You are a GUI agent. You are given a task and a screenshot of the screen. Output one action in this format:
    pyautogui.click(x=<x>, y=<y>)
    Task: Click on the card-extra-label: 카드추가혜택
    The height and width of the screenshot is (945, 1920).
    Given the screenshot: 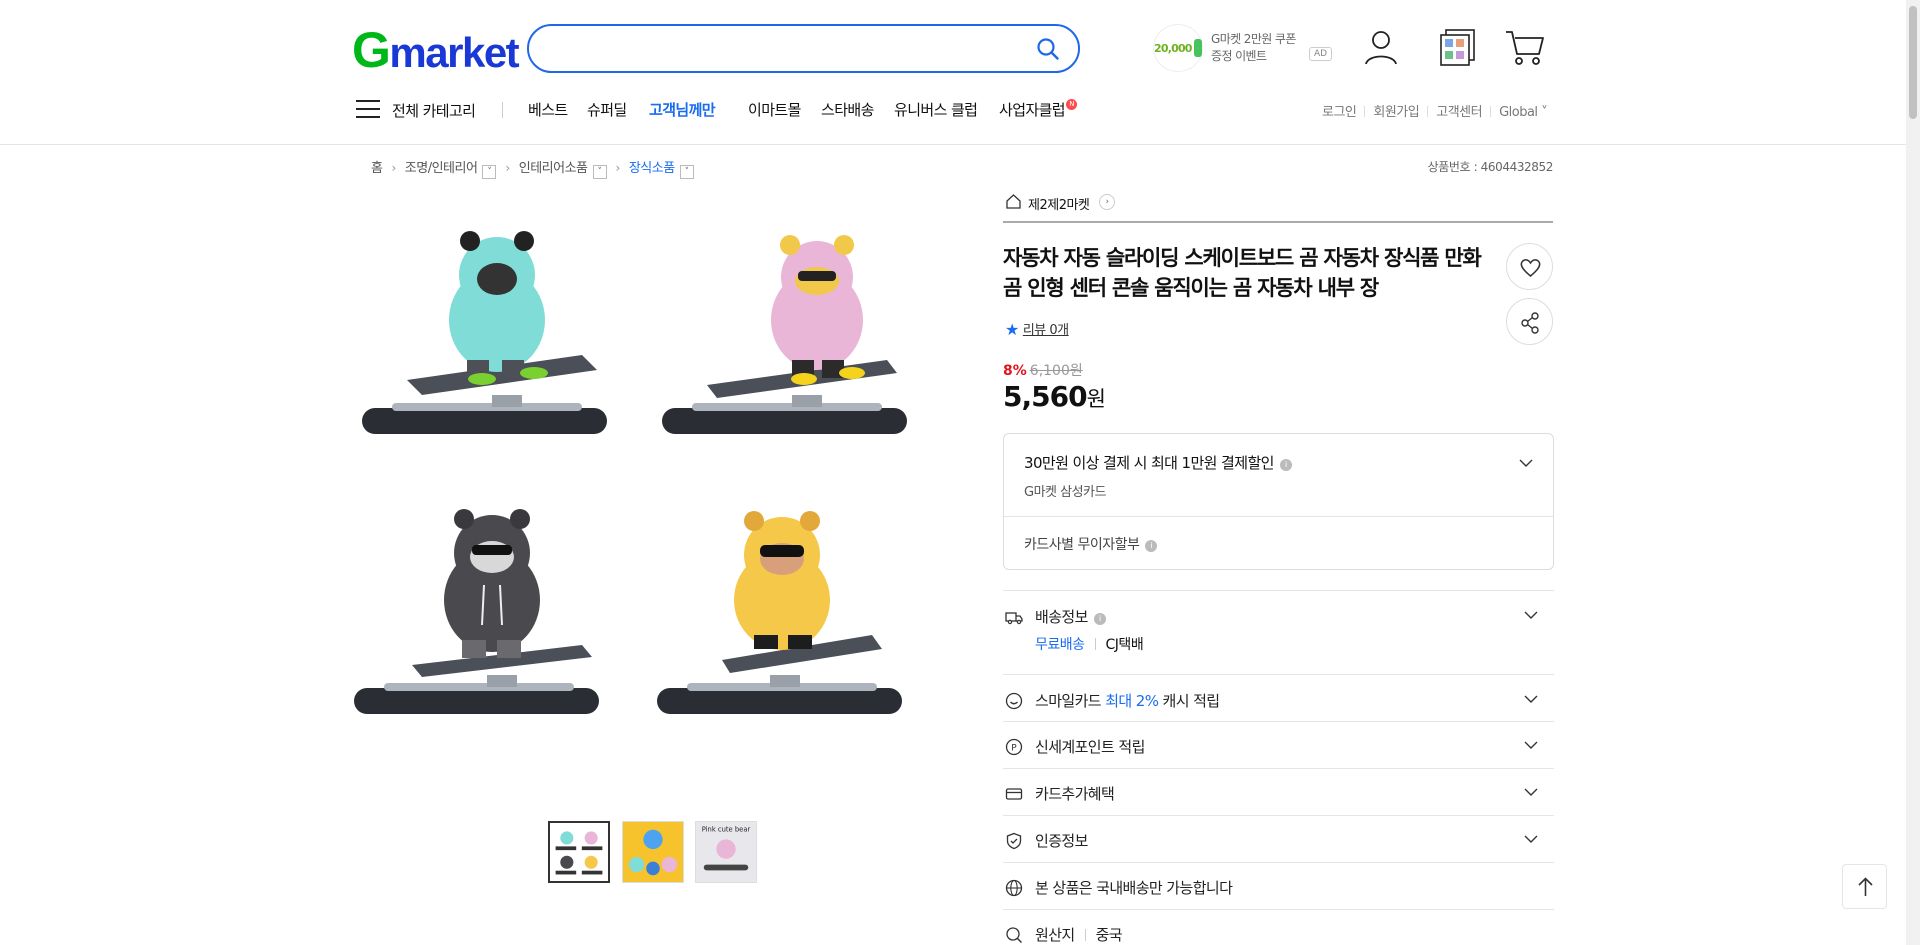 What is the action you would take?
    pyautogui.click(x=1075, y=794)
    